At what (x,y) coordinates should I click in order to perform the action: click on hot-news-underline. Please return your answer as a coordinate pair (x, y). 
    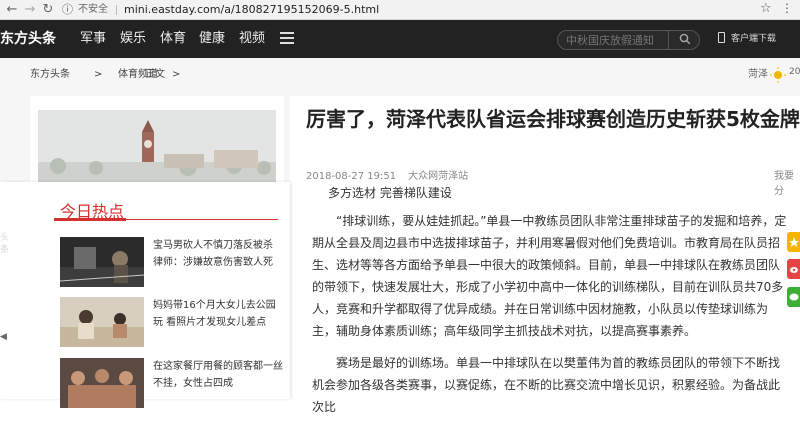
    Looking at the image, I should click on (166, 219).